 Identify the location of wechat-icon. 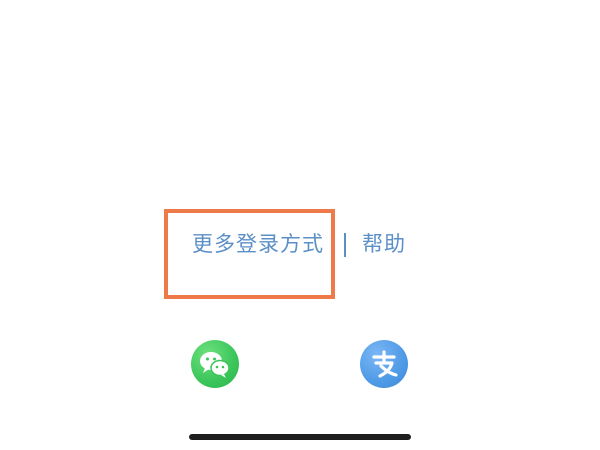
(215, 365).